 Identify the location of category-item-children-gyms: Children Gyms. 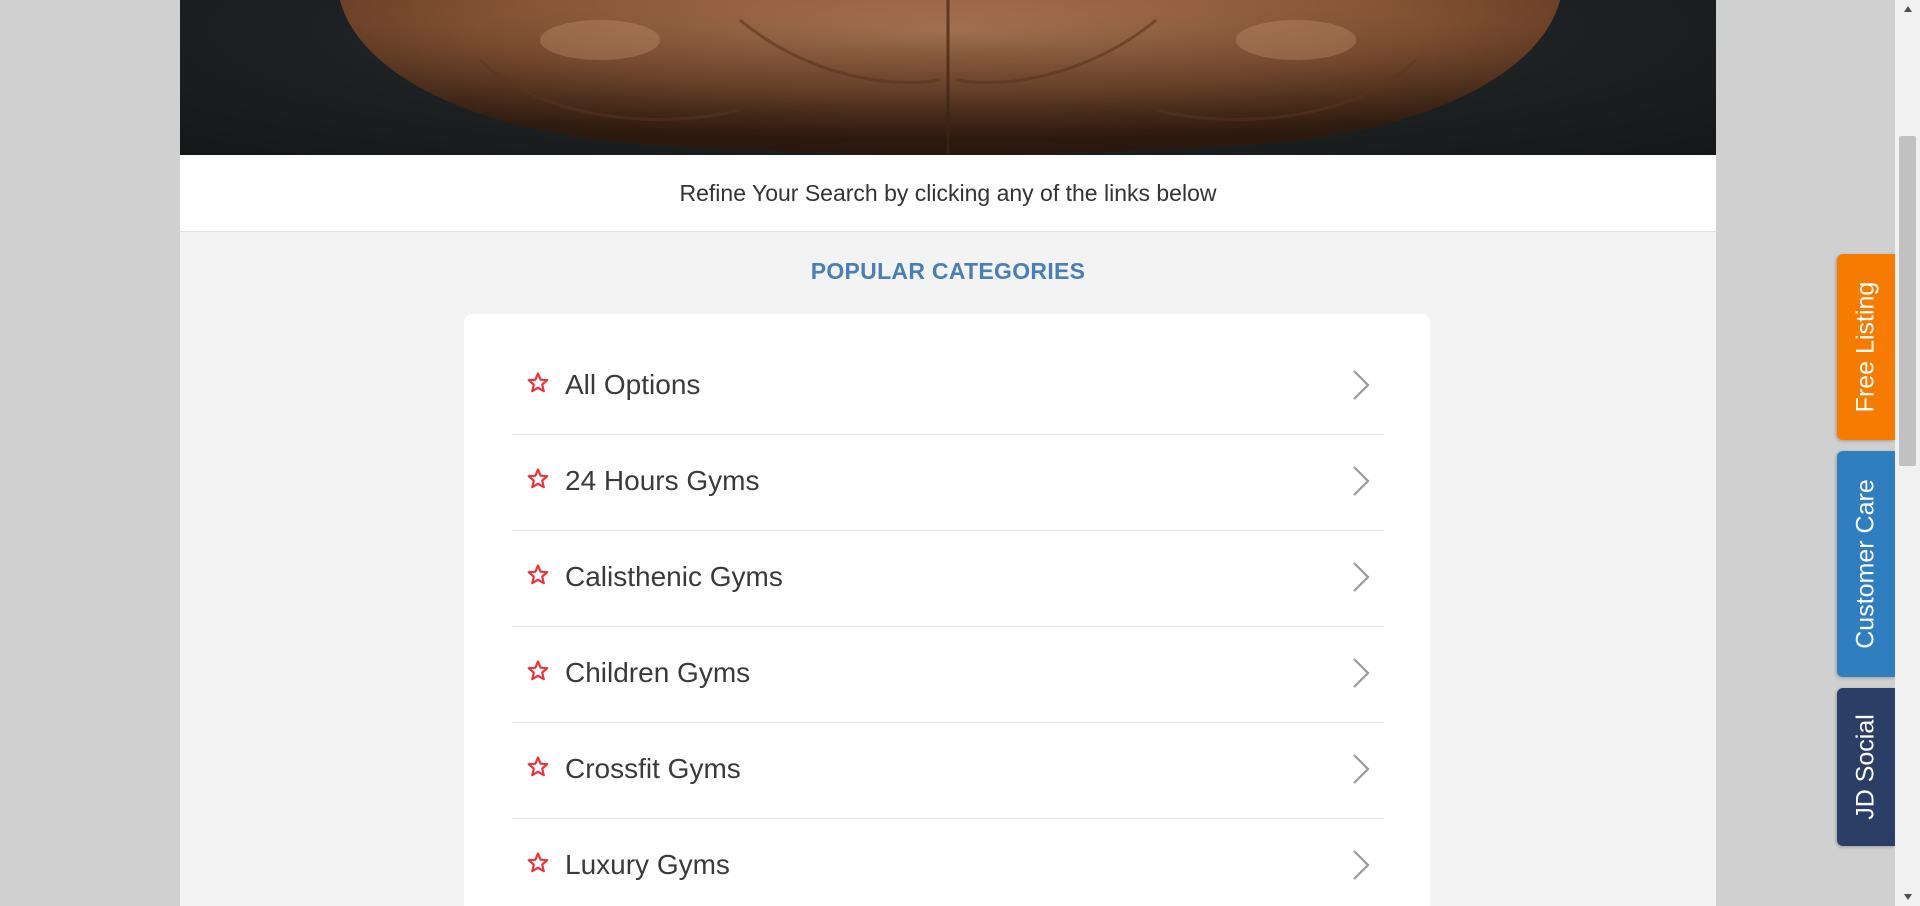
(948, 675).